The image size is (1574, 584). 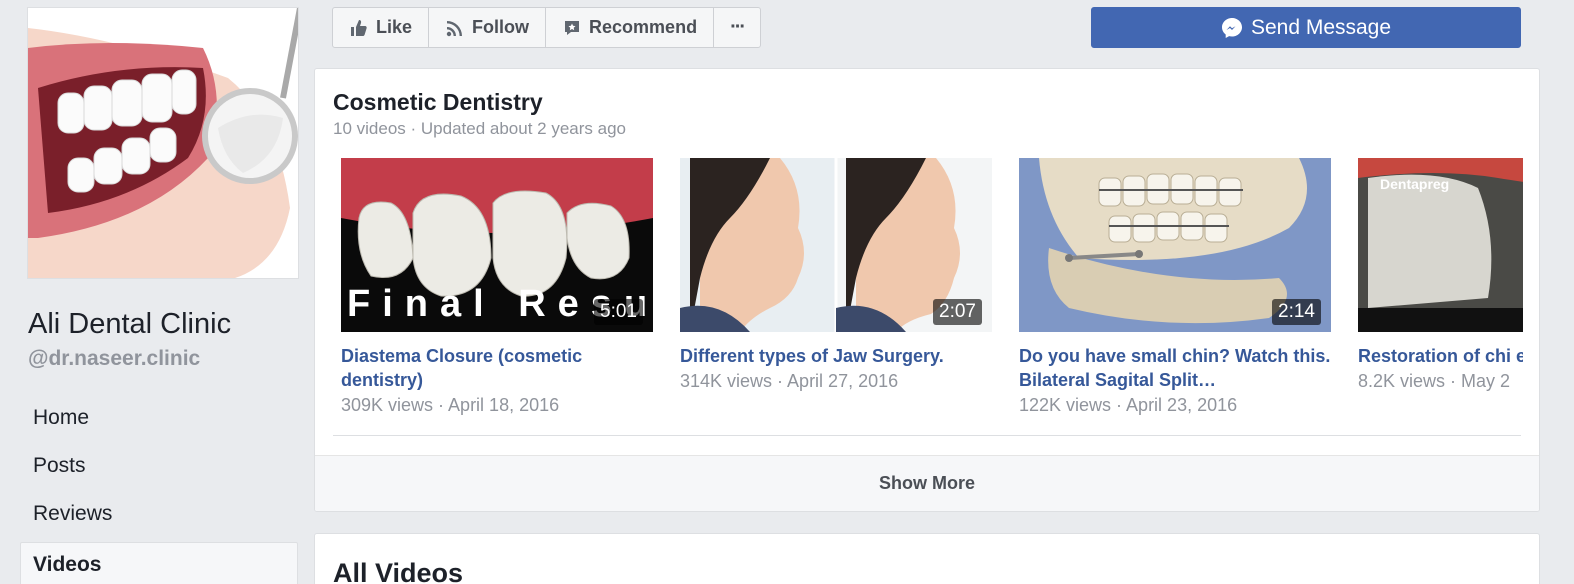 What do you see at coordinates (1321, 27) in the screenshot?
I see `send-message-label: Send Message` at bounding box center [1321, 27].